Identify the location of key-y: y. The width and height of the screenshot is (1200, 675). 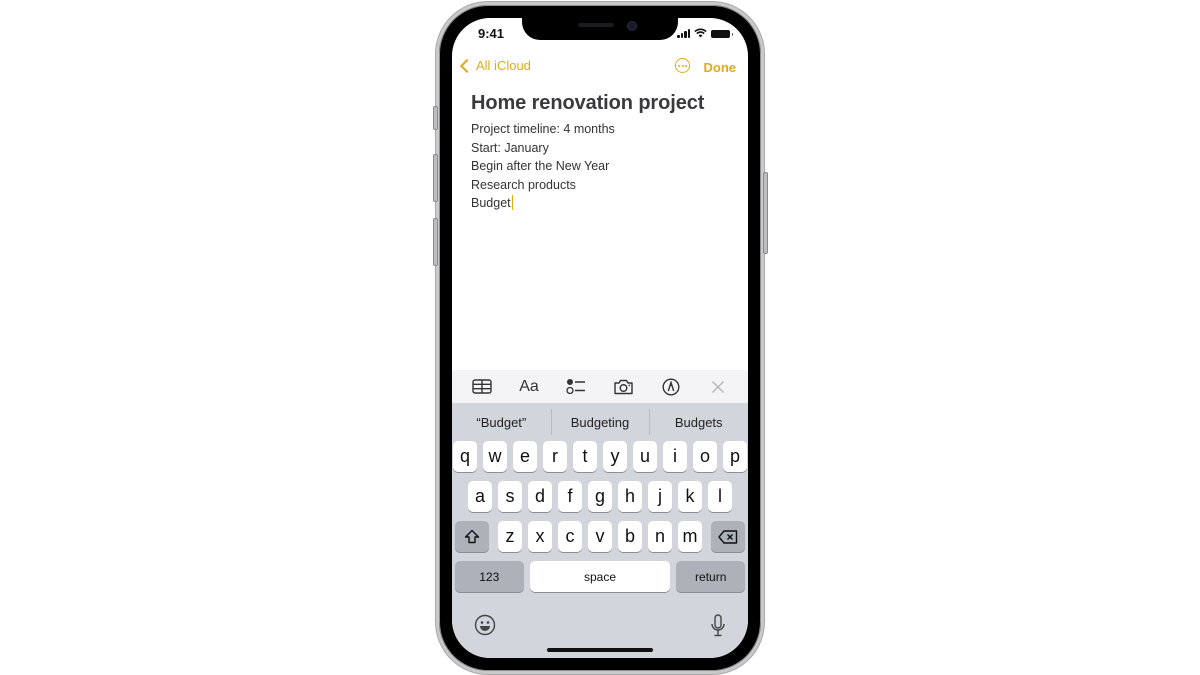
(615, 456).